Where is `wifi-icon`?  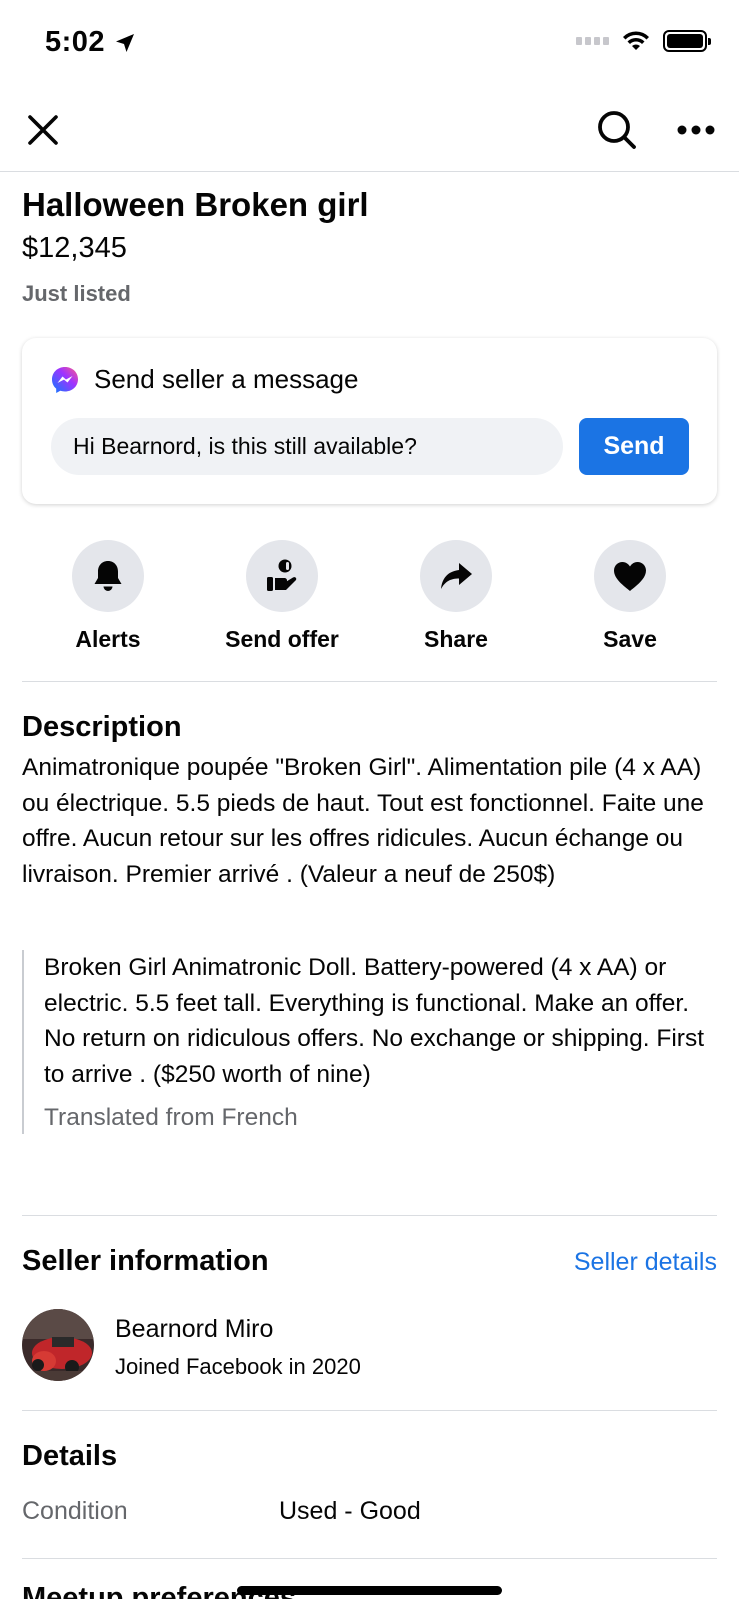 wifi-icon is located at coordinates (636, 40).